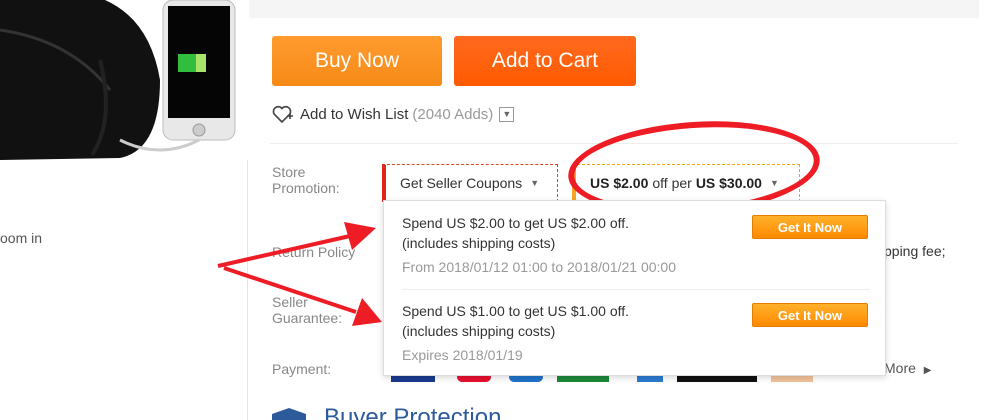  What do you see at coordinates (307, 310) in the screenshot?
I see `seller-guarantee-label: Seller Guarantee:` at bounding box center [307, 310].